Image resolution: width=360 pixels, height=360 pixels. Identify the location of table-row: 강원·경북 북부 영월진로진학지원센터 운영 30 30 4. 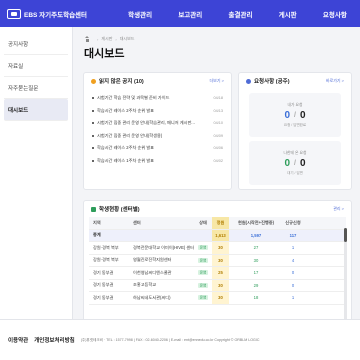
(217, 260).